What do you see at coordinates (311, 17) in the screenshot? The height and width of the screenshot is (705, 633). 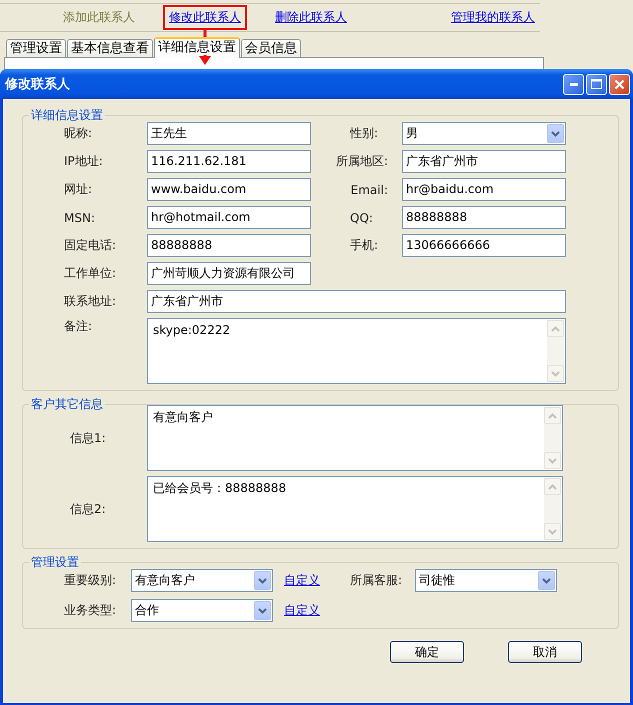 I see `contact-link: 删除此联系人` at bounding box center [311, 17].